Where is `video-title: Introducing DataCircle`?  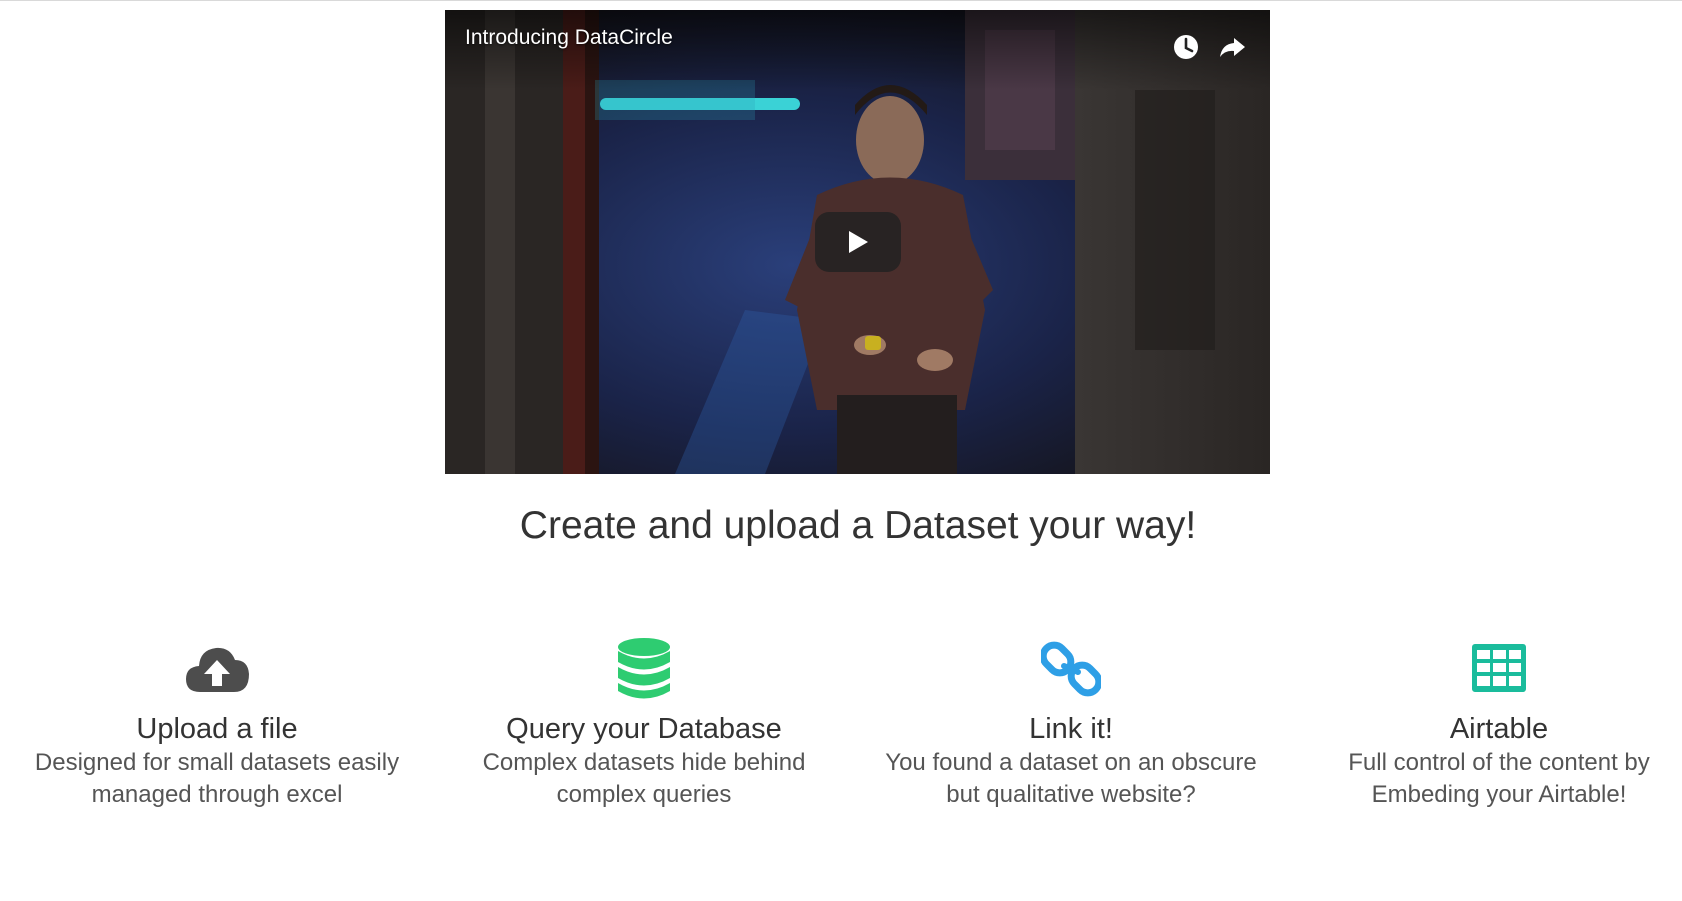
video-title: Introducing DataCircle is located at coordinates (569, 38).